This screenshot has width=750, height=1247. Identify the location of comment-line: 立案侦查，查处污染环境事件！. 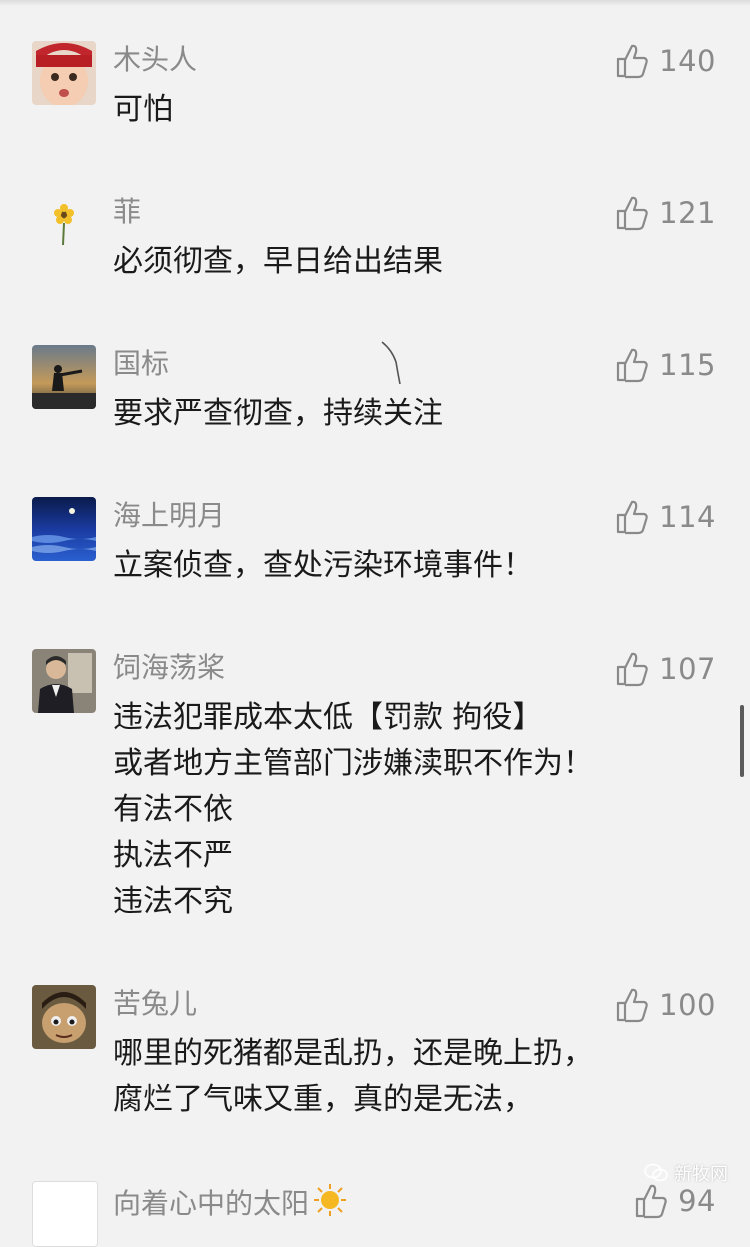
(323, 565).